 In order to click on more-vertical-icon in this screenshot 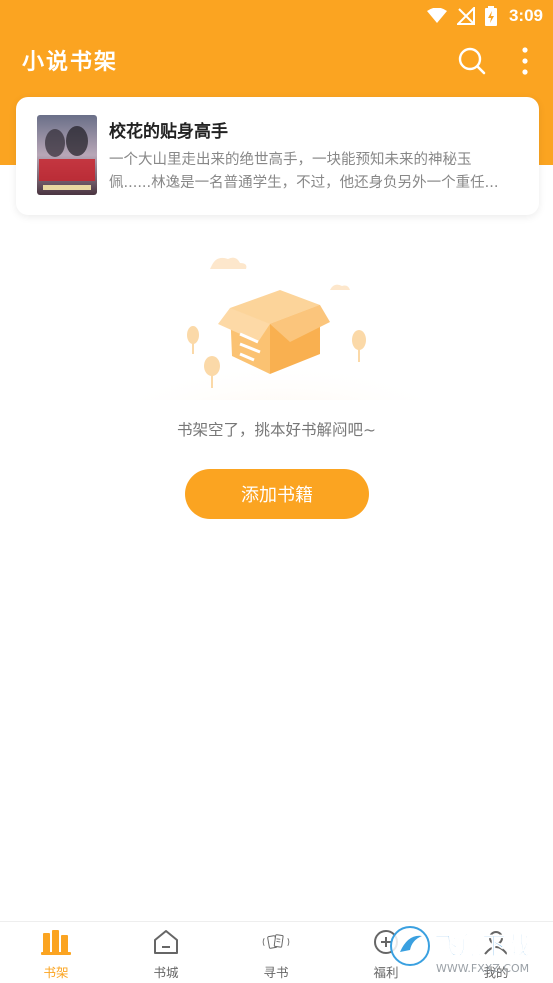, I will do `click(525, 61)`.